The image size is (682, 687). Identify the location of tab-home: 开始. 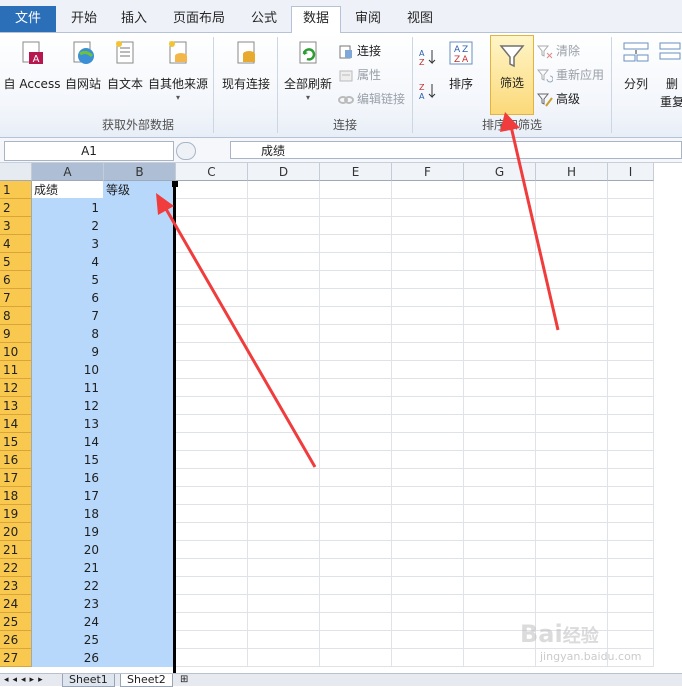
(84, 19).